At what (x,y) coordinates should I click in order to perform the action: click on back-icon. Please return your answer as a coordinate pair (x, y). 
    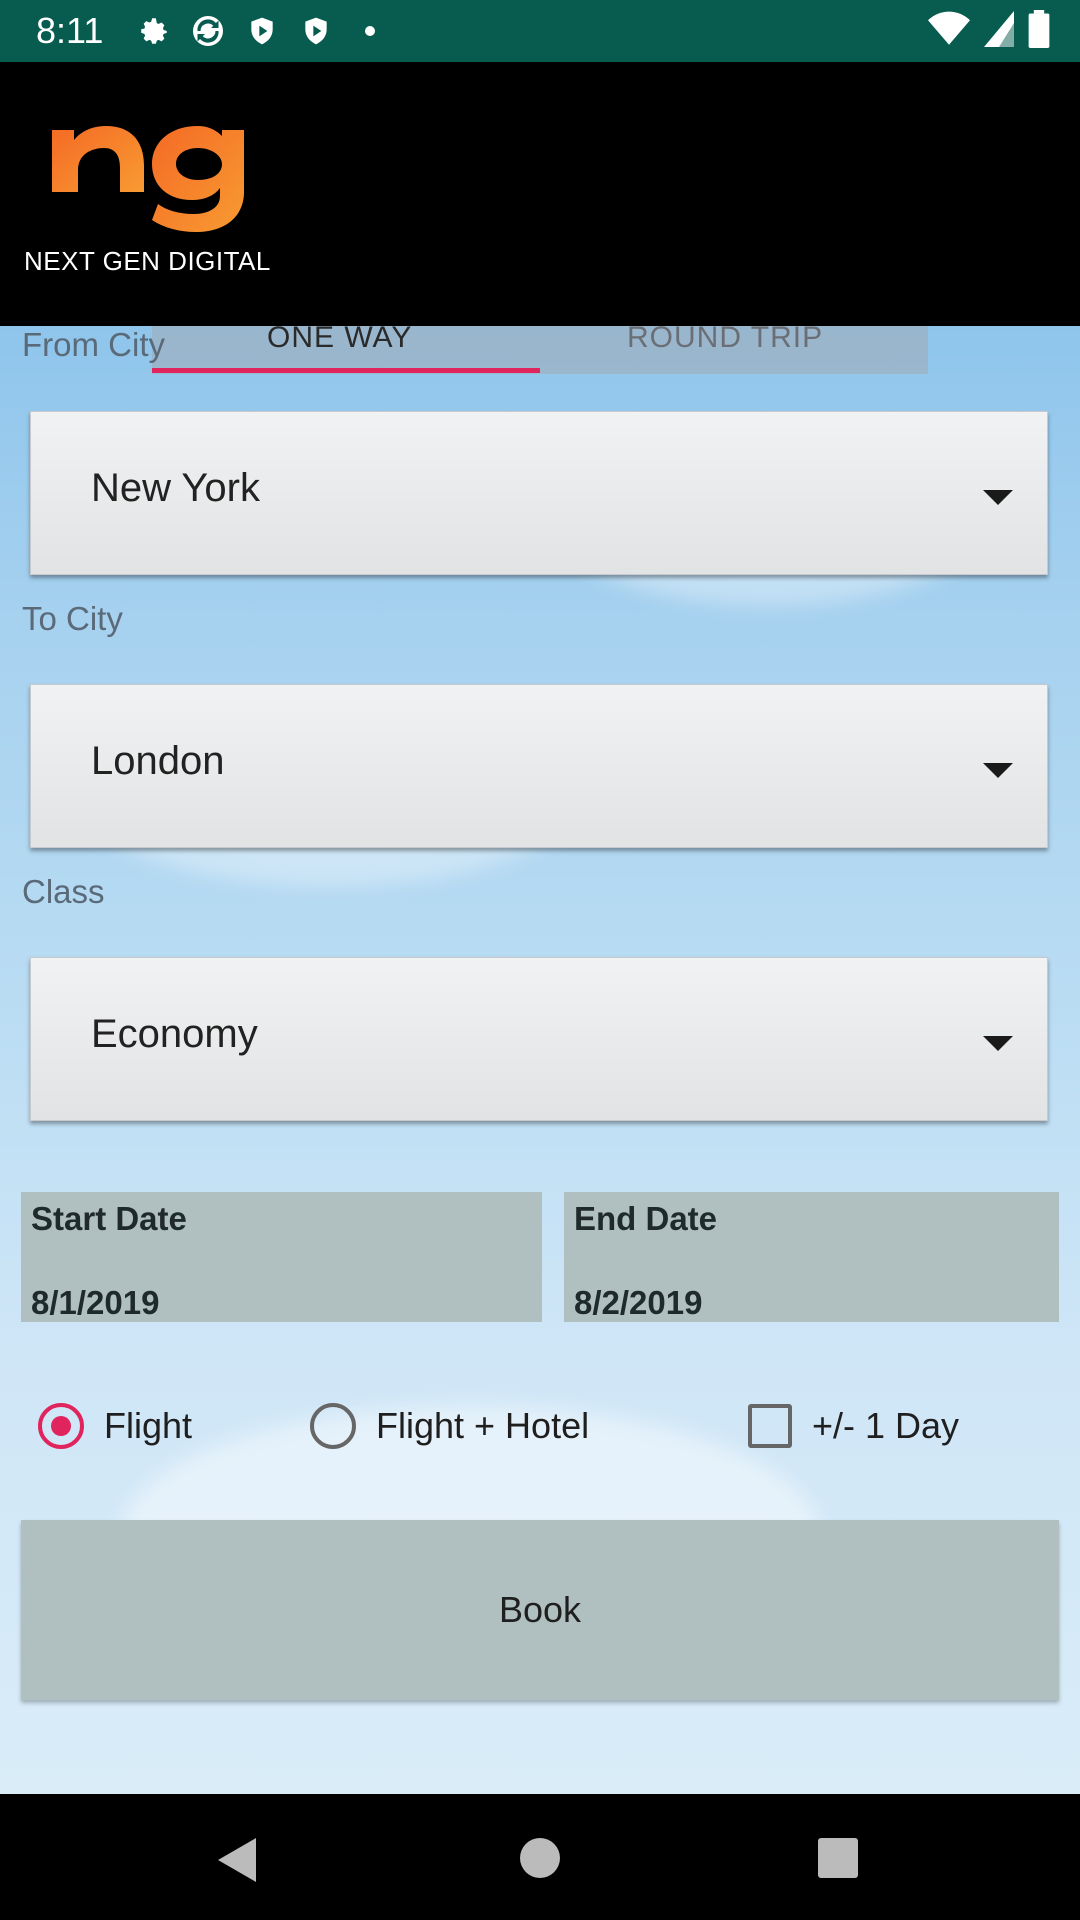
    Looking at the image, I should click on (237, 1860).